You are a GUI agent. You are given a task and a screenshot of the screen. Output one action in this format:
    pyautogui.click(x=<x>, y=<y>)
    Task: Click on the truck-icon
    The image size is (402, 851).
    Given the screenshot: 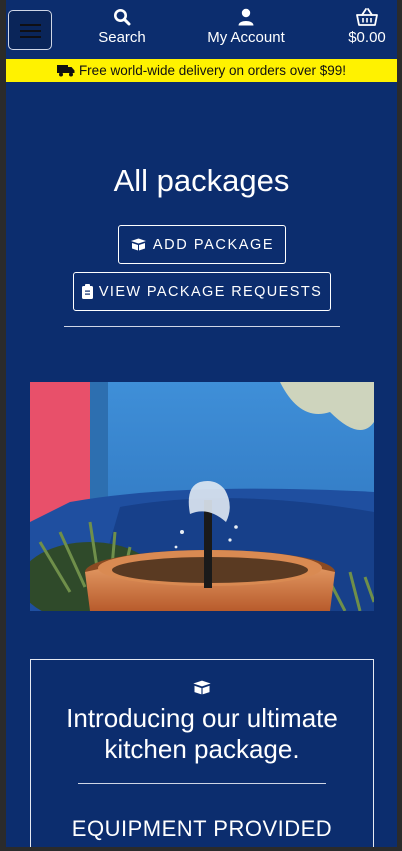 What is the action you would take?
    pyautogui.click(x=65, y=71)
    